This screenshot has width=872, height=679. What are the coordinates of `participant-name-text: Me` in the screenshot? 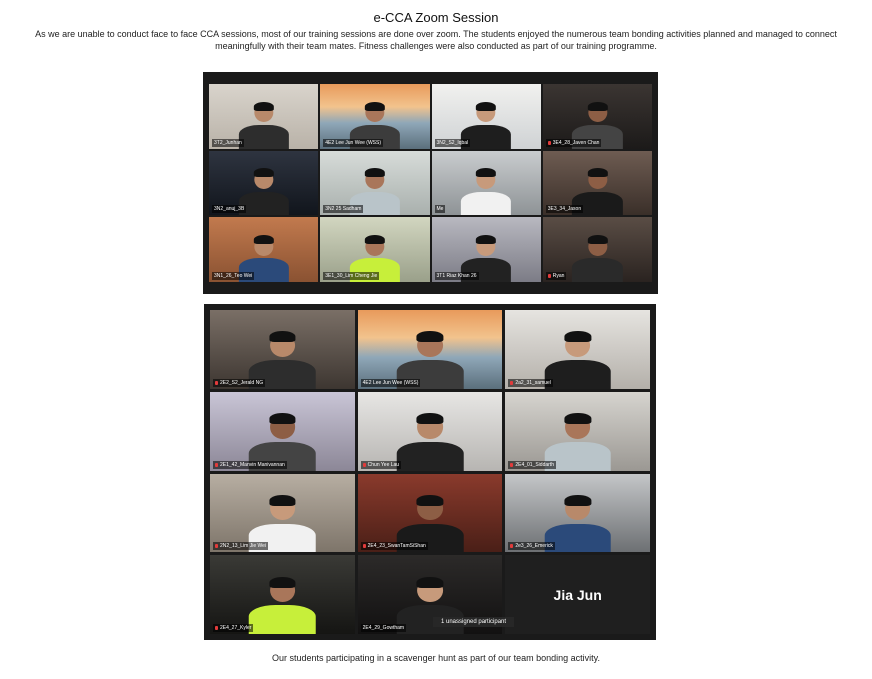 It's located at (440, 209).